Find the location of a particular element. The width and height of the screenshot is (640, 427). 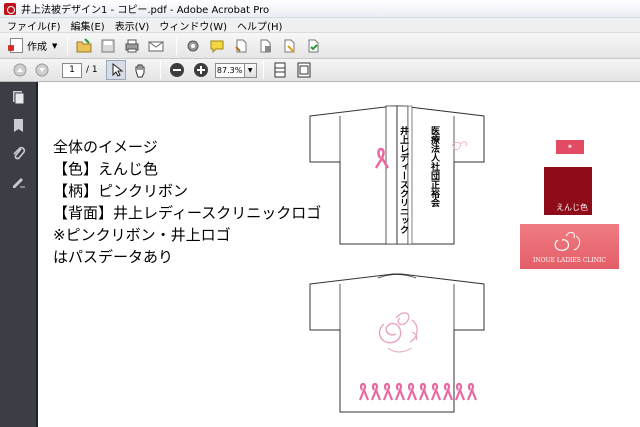

next-page-icon is located at coordinates (42, 70).